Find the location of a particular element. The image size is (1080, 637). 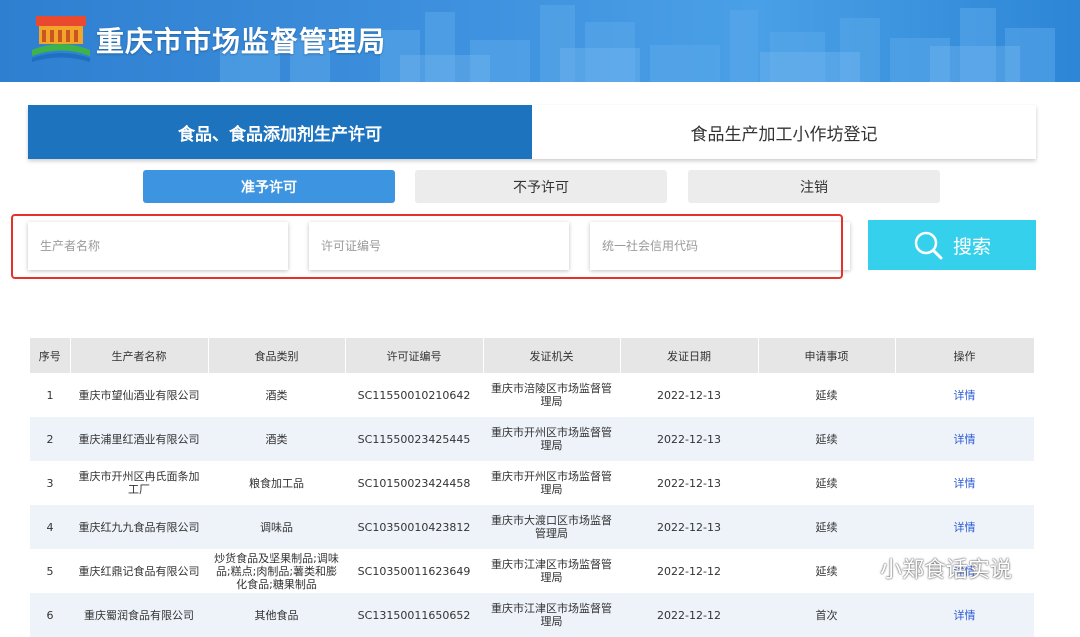

credit-code-input is located at coordinates (720, 246).